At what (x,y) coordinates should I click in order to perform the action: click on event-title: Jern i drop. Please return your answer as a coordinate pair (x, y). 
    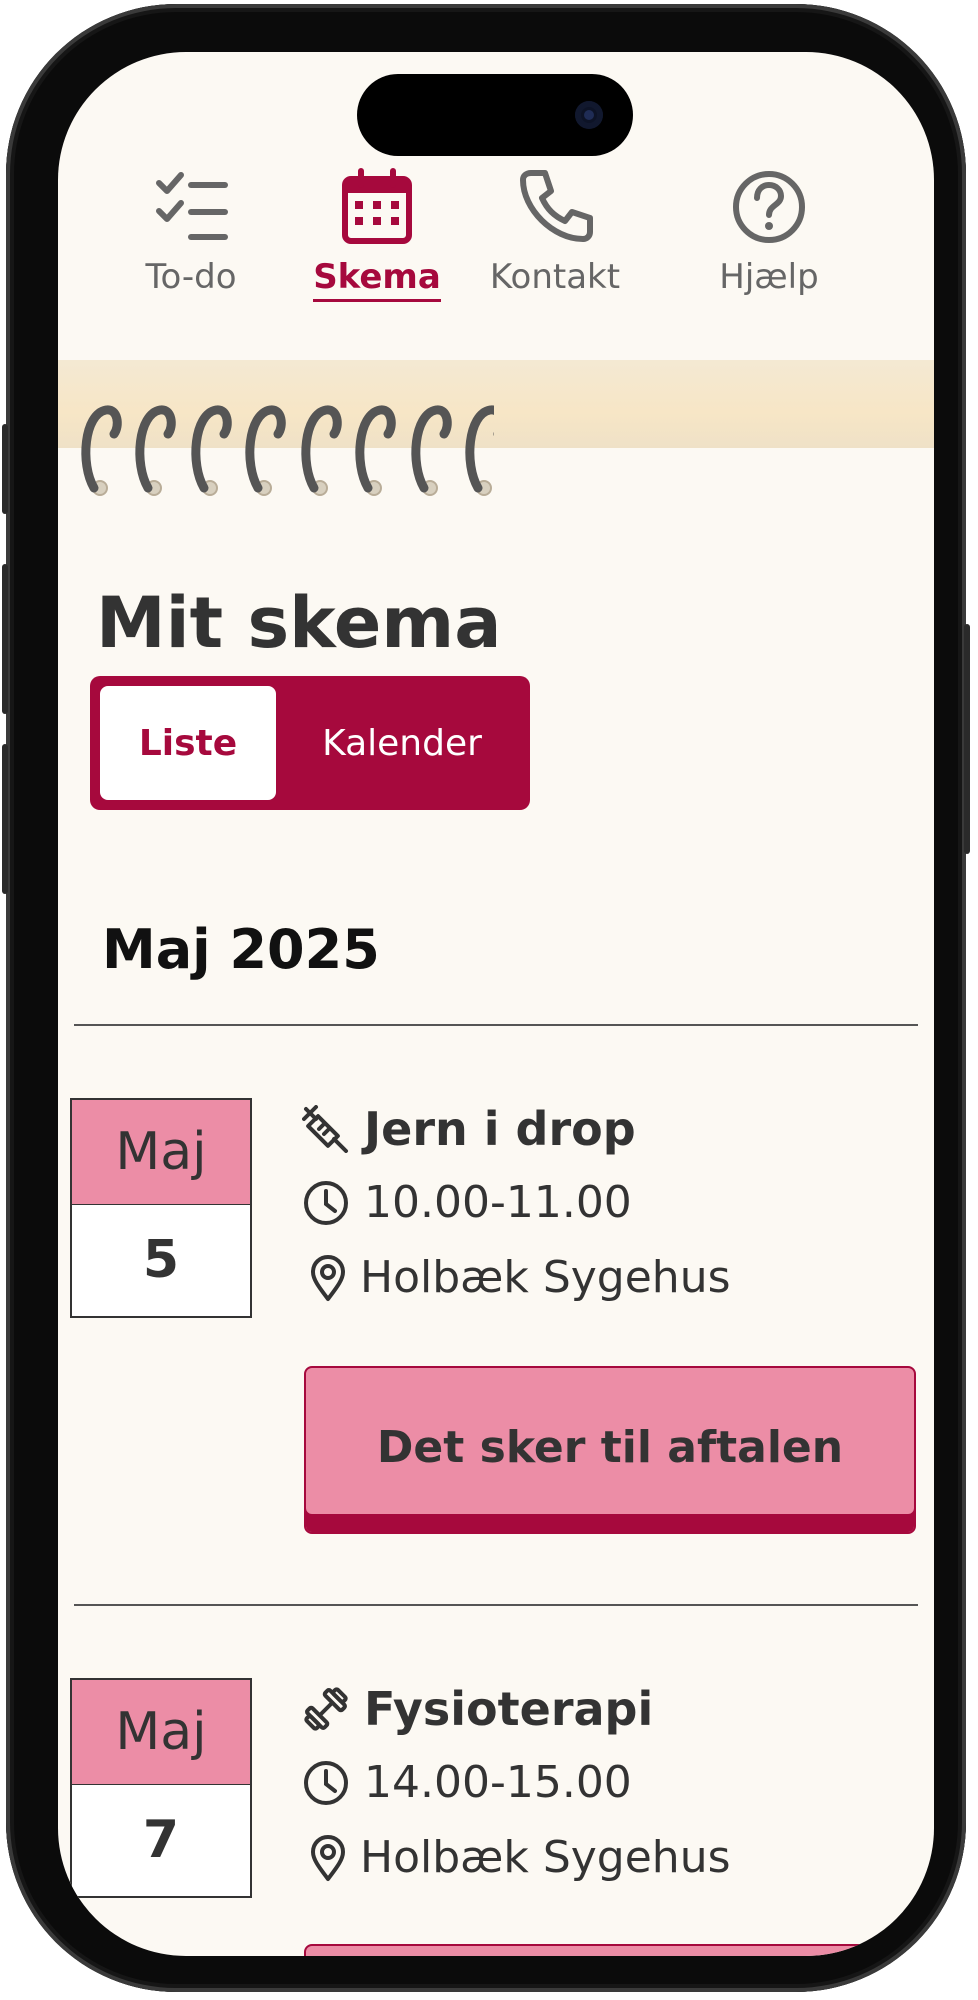
    Looking at the image, I should click on (500, 1129).